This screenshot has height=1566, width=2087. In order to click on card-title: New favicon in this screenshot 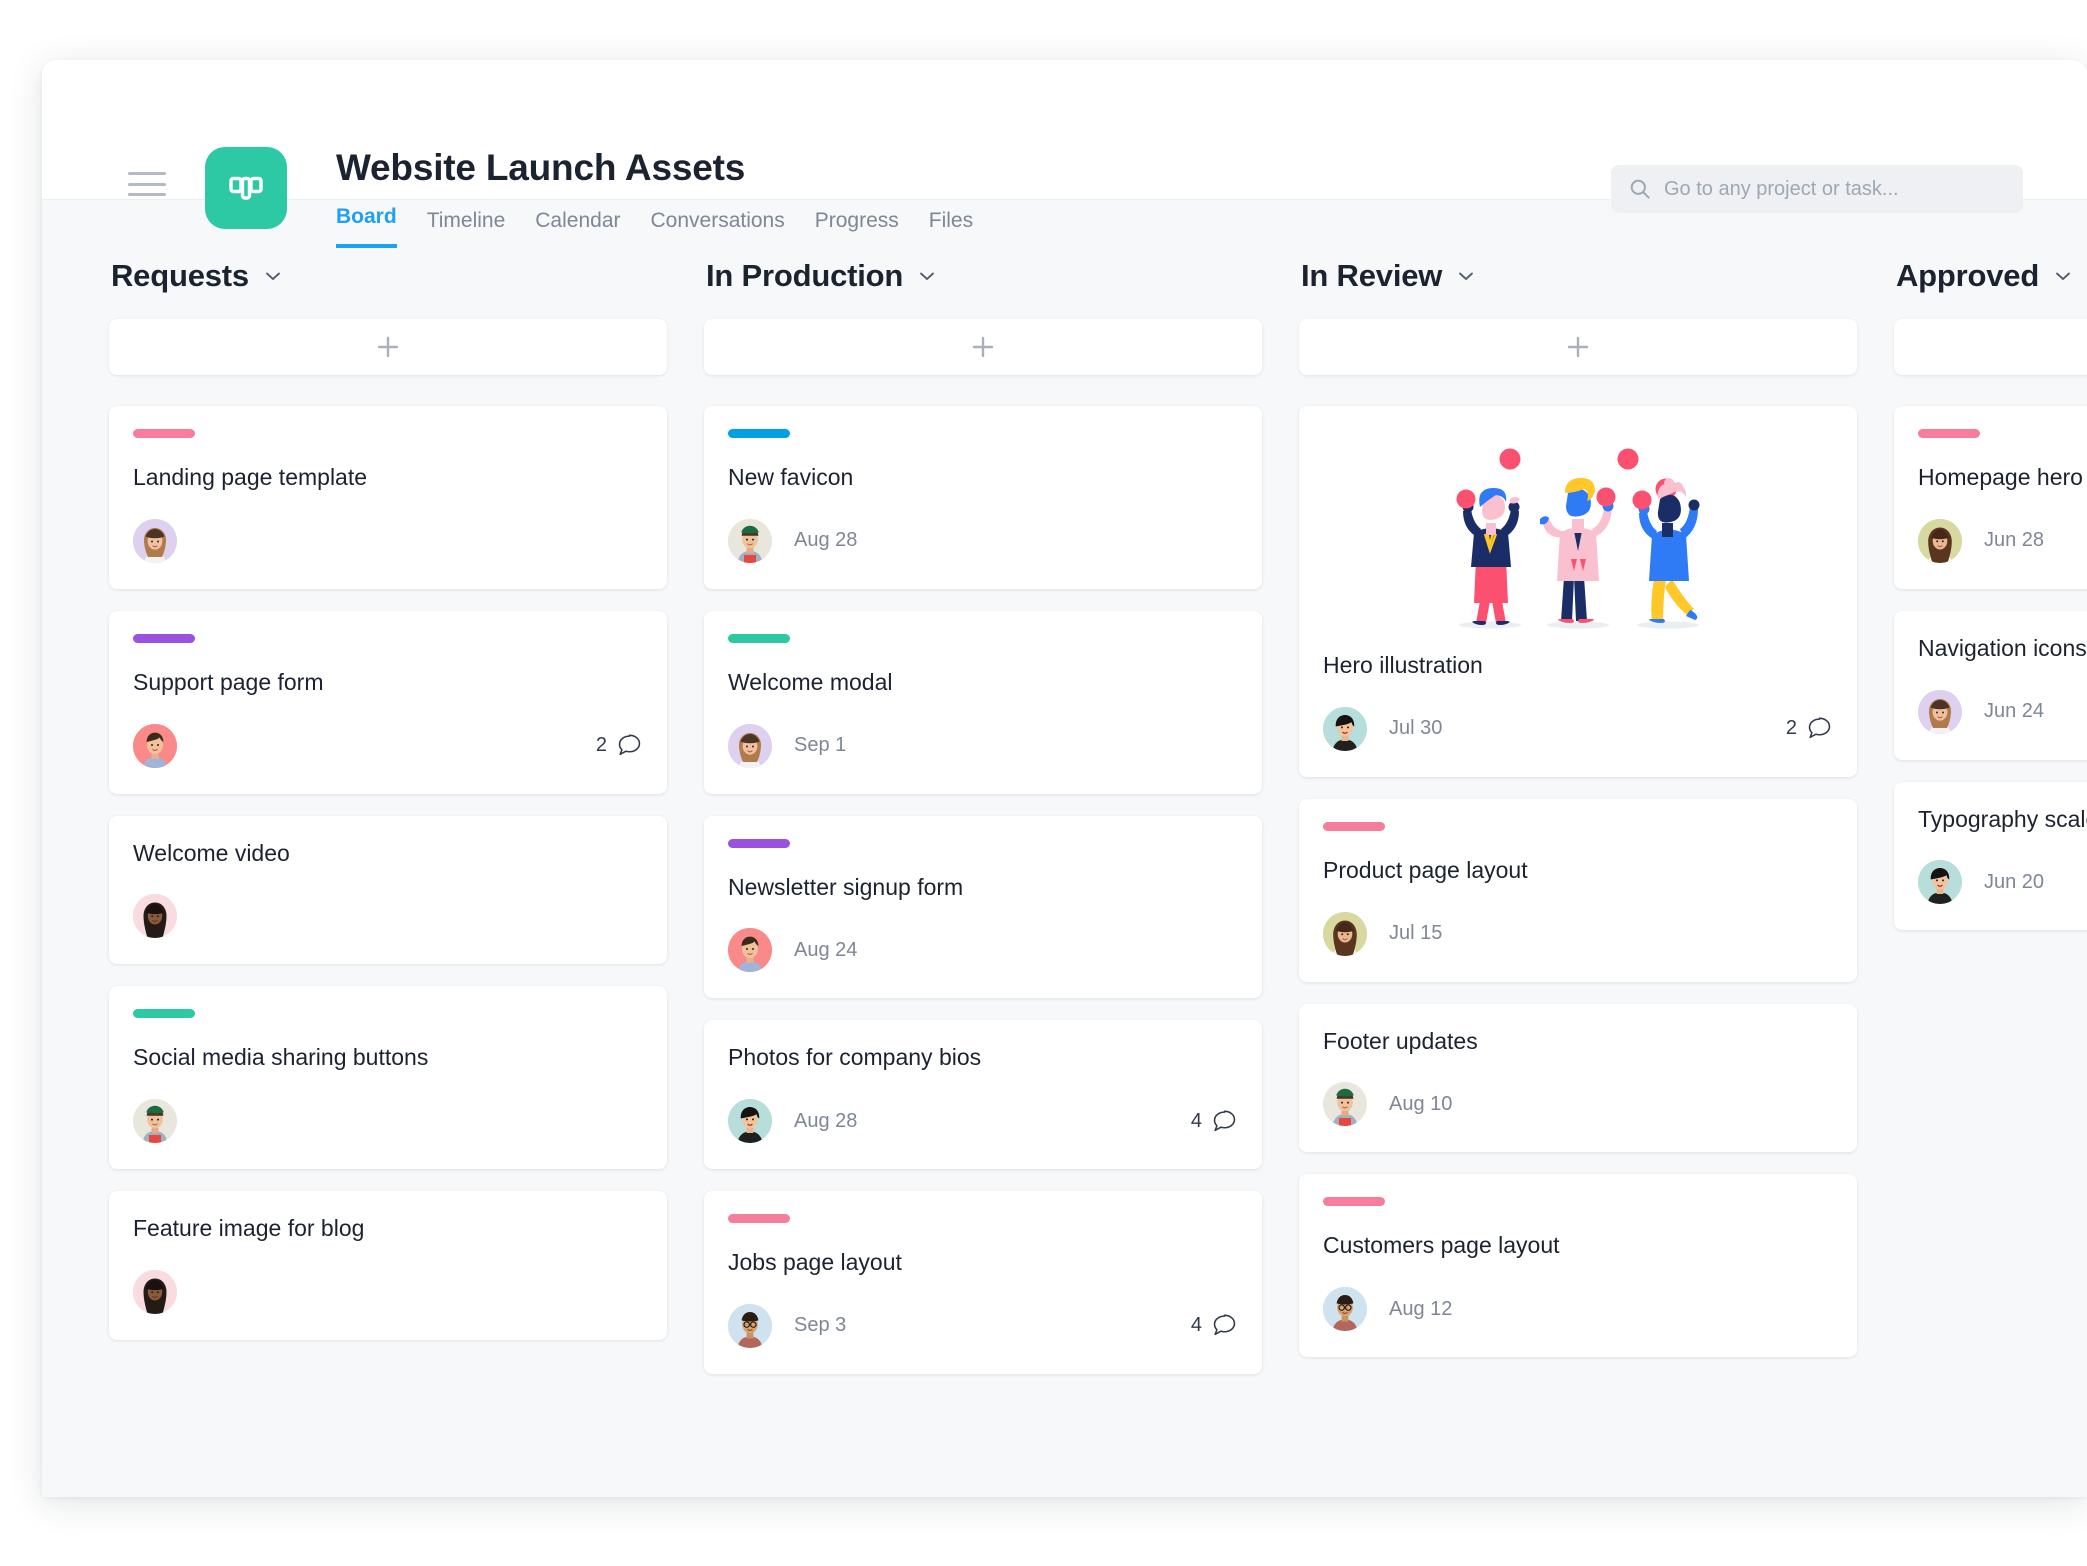, I will do `click(791, 477)`.